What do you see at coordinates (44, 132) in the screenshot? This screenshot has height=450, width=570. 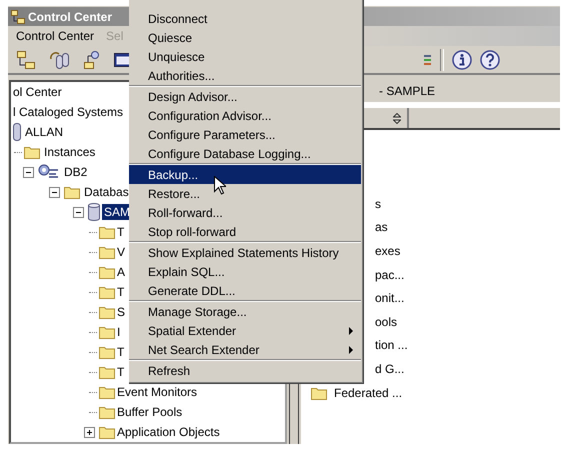 I see `tree-item: ALLAN` at bounding box center [44, 132].